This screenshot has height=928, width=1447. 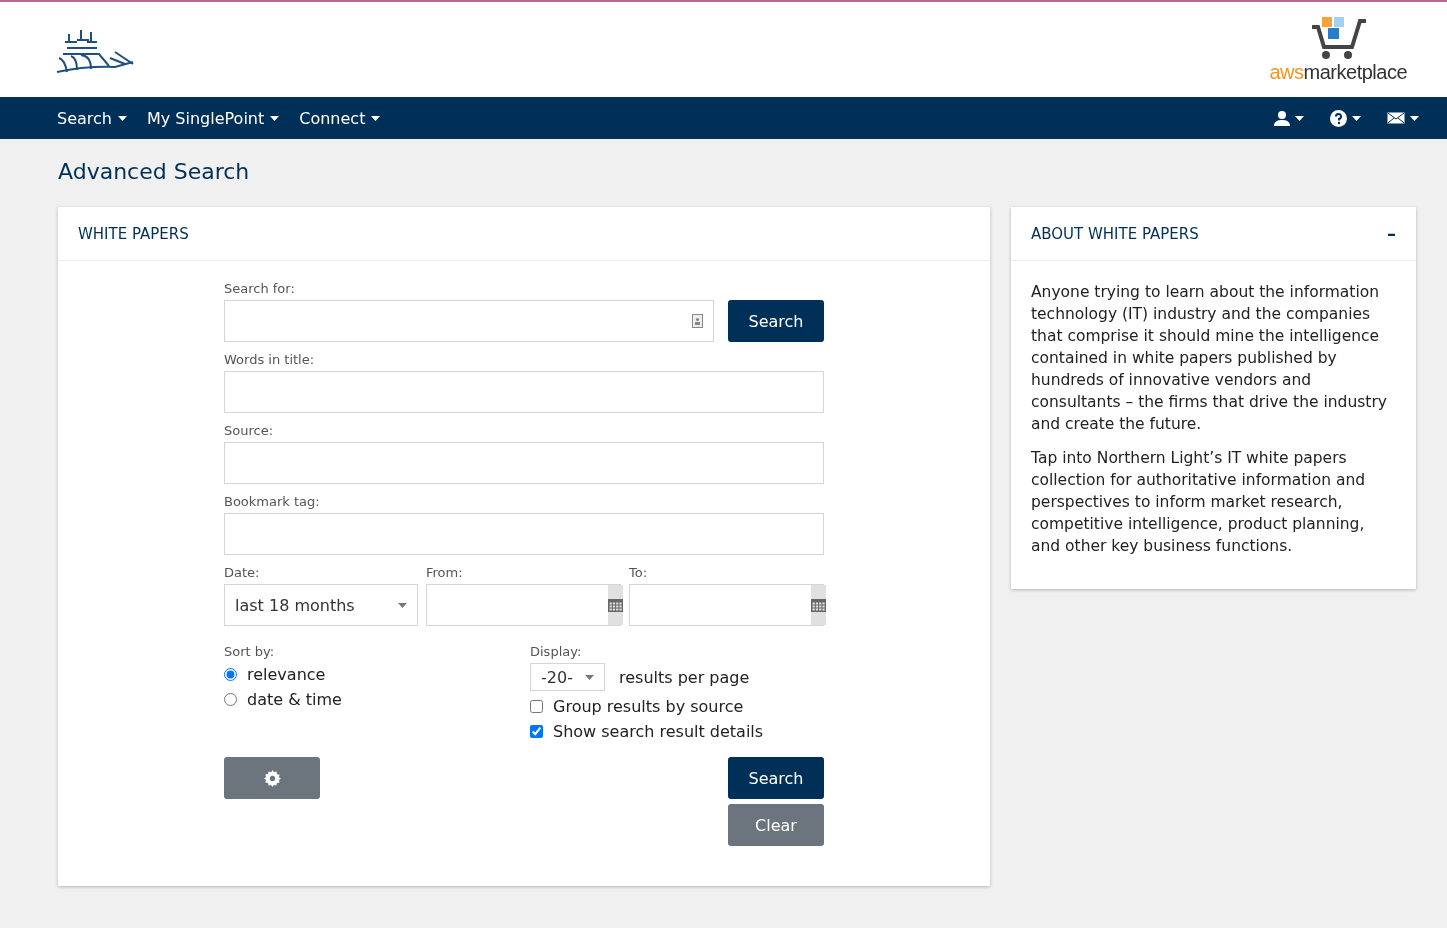 I want to click on radio-label: relevance, so click(x=286, y=674).